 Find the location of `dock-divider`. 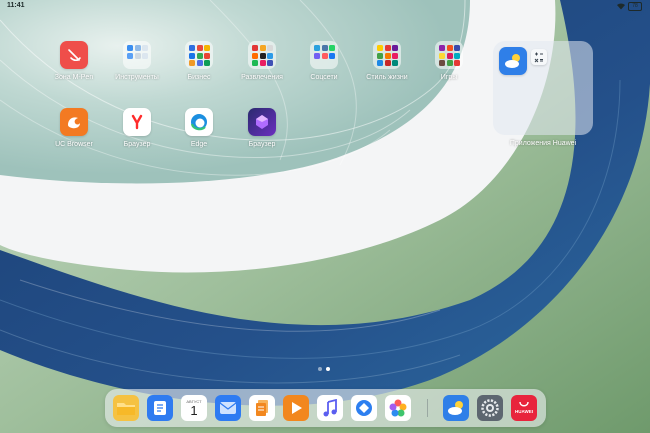

dock-divider is located at coordinates (427, 408).